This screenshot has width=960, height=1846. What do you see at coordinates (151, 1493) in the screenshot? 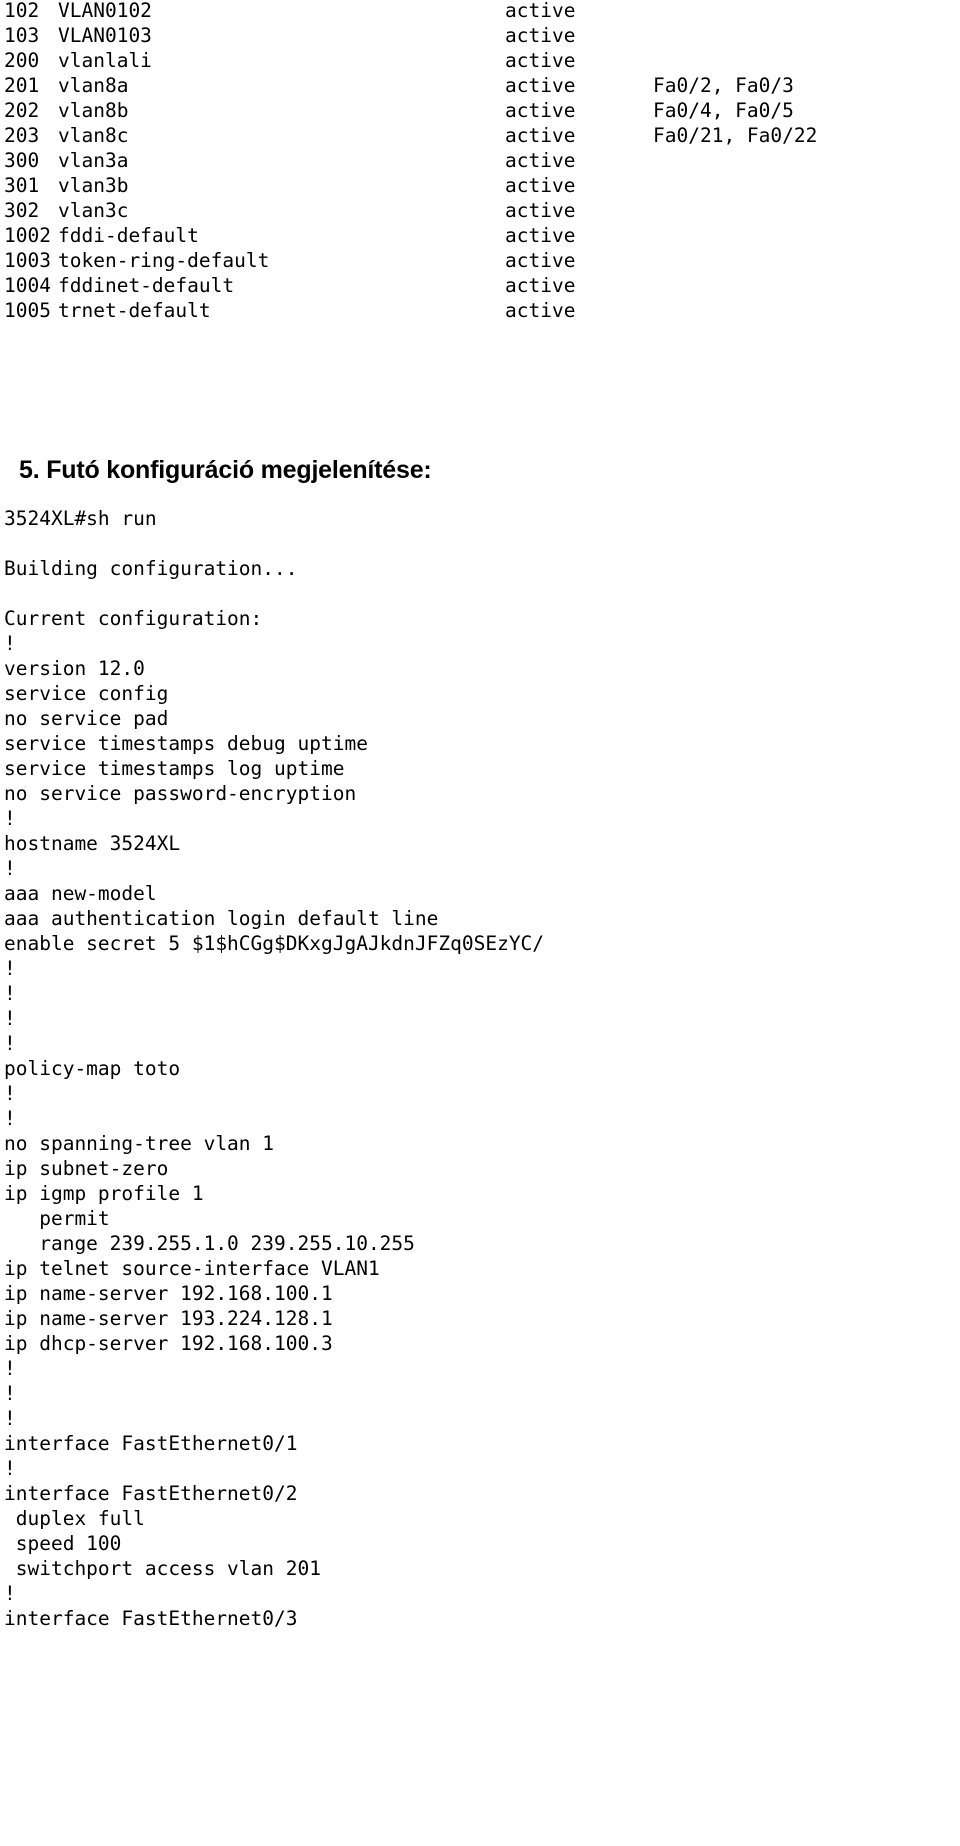
I see `config-line: interface FastEthernet0/2` at bounding box center [151, 1493].